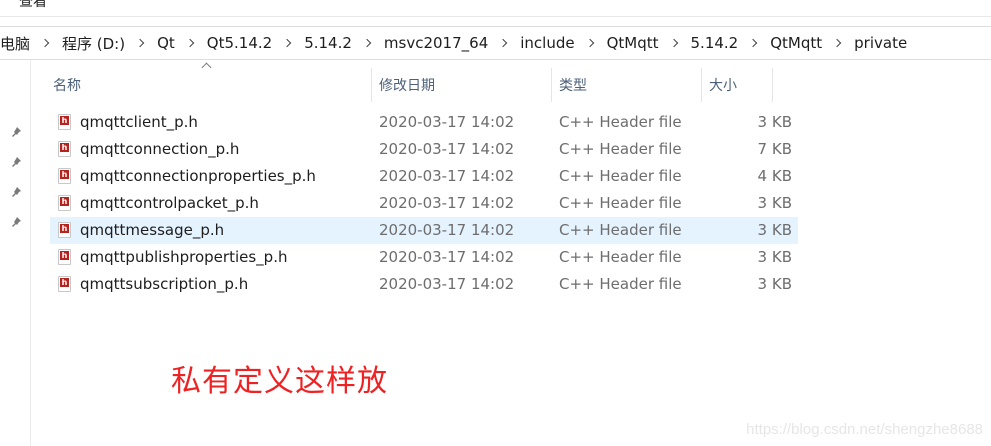 The image size is (991, 446). What do you see at coordinates (239, 43) in the screenshot?
I see `breadcrumb-item: Qt5.14.2` at bounding box center [239, 43].